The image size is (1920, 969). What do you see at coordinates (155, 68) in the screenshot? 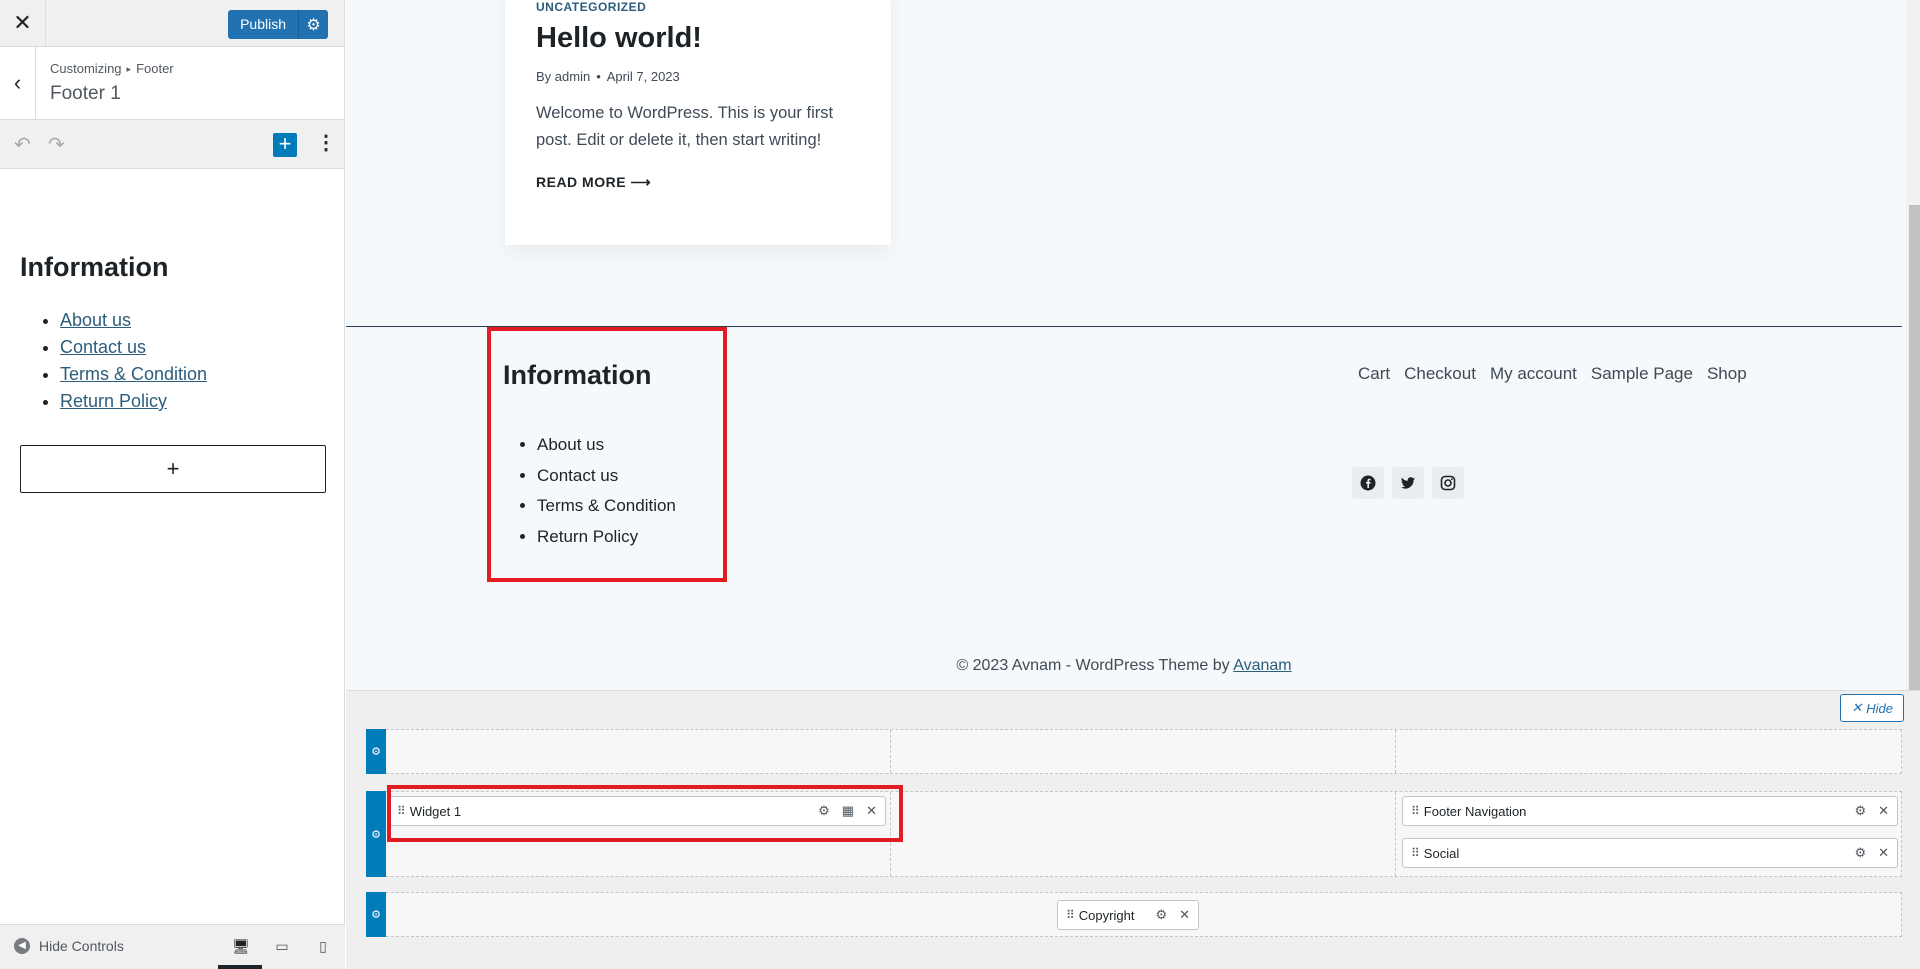
I see `breadcrumb-section: Footer` at bounding box center [155, 68].